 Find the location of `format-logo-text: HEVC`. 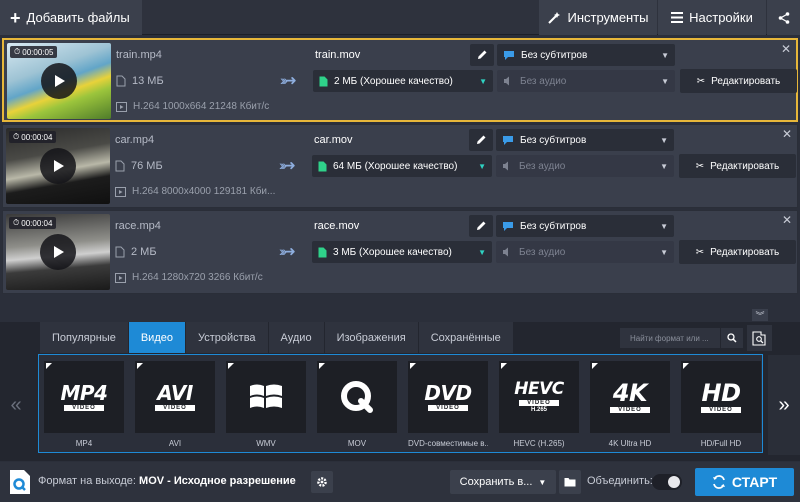

format-logo-text: HEVC is located at coordinates (539, 389).